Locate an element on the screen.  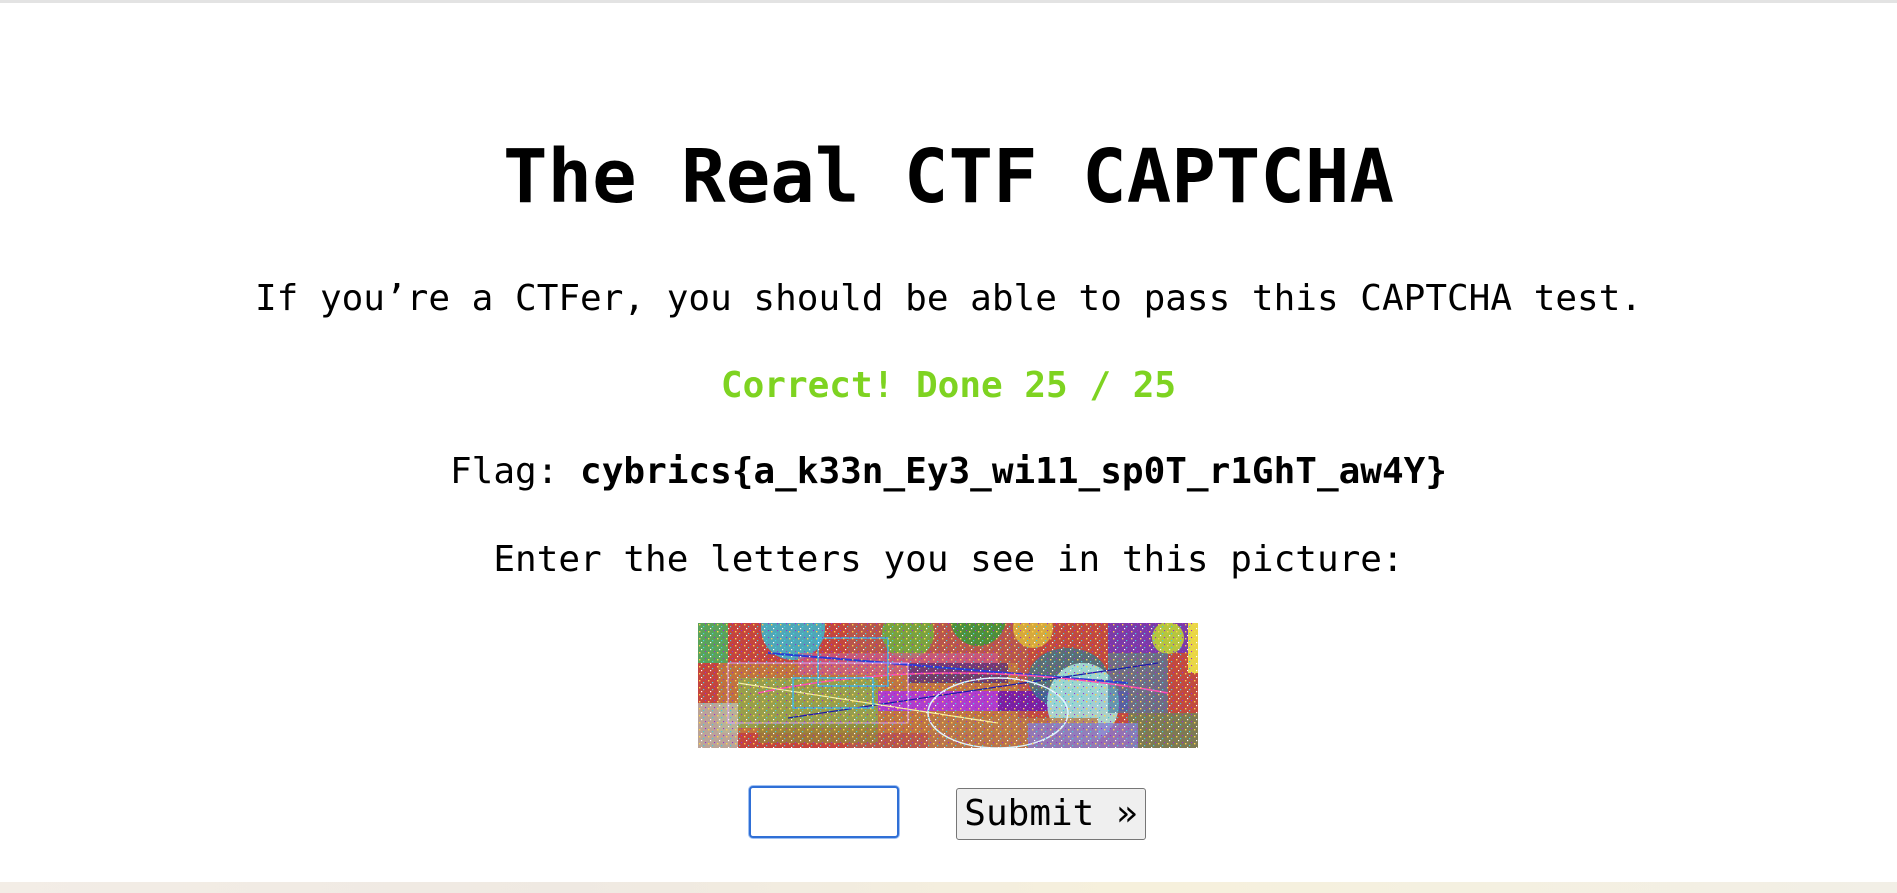
window-bottom-strip is located at coordinates (948, 887).